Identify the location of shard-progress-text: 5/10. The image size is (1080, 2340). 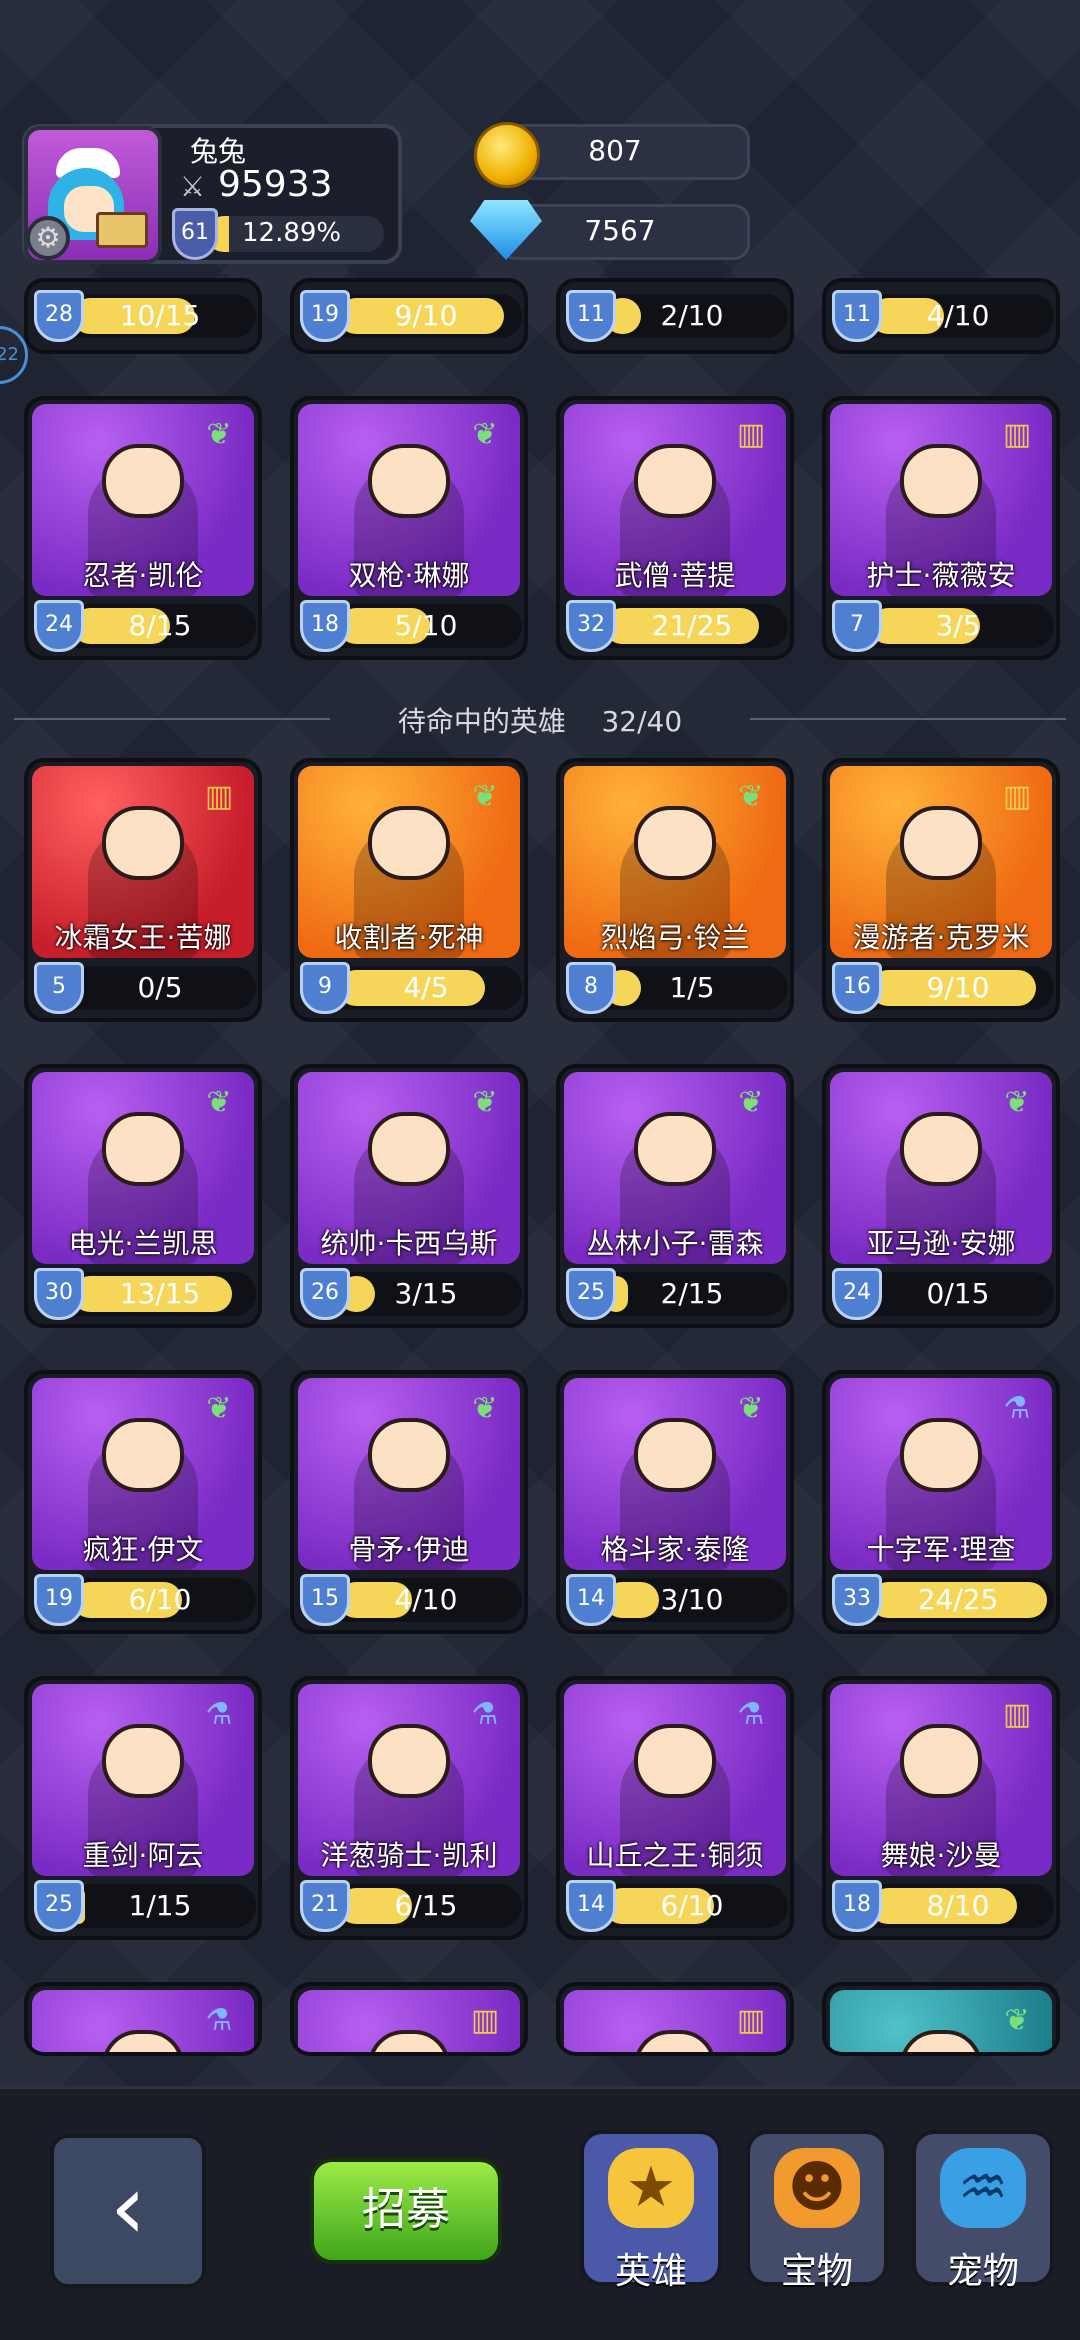
(426, 625).